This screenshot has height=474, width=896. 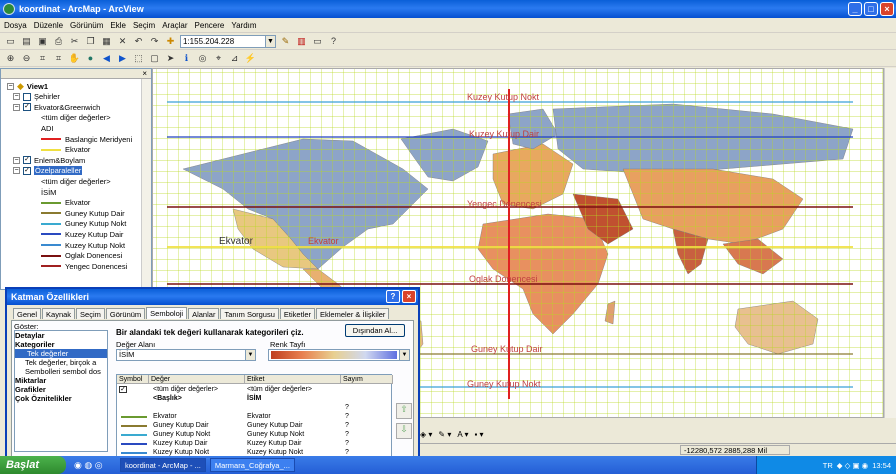 What do you see at coordinates (47, 128) in the screenshot?
I see `toc-item: ADI` at bounding box center [47, 128].